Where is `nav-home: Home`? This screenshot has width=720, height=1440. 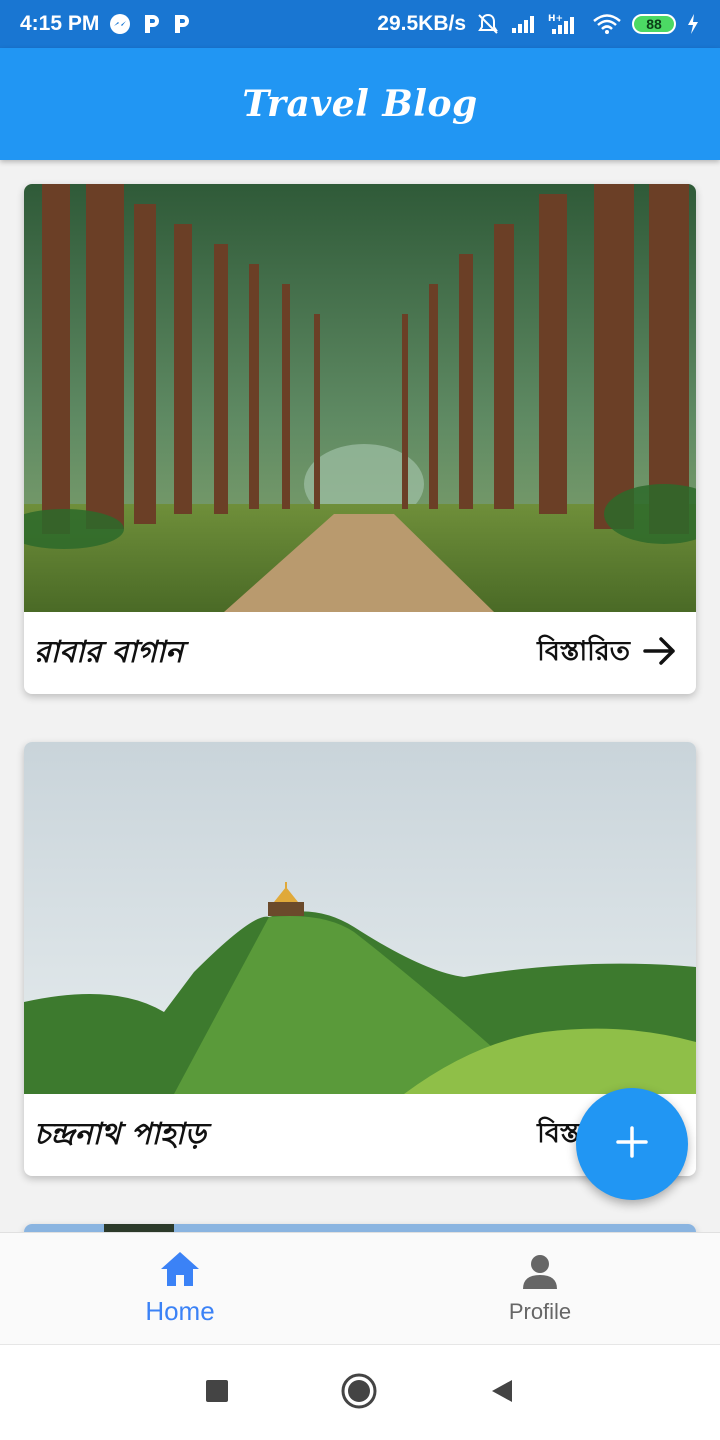 nav-home: Home is located at coordinates (180, 1288).